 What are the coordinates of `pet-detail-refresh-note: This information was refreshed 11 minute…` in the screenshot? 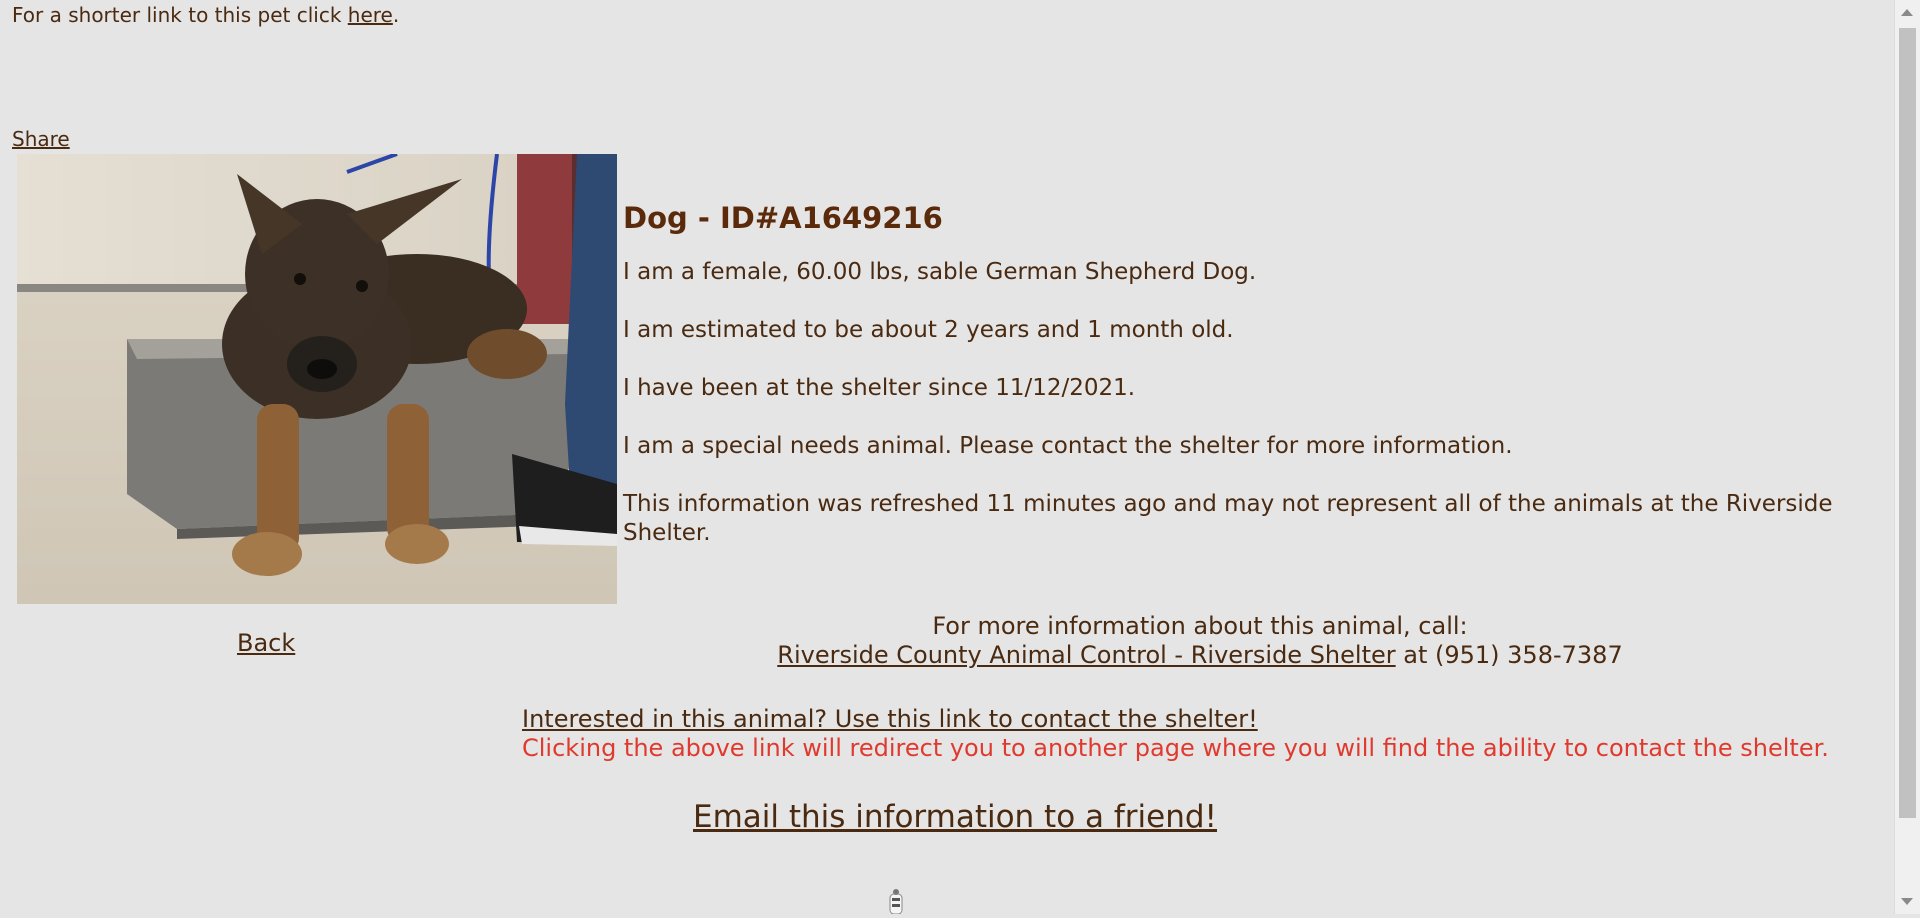 It's located at (1228, 518).